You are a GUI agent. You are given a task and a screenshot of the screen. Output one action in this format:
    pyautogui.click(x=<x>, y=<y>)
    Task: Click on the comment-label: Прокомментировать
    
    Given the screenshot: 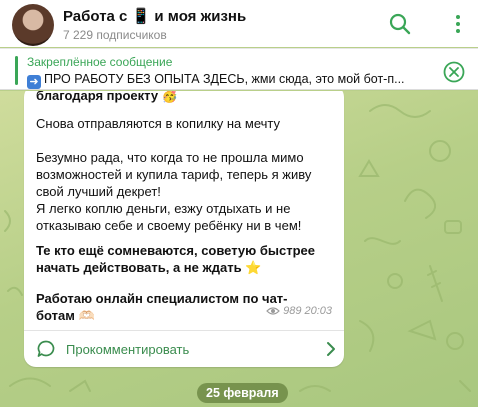 What is the action you would take?
    pyautogui.click(x=128, y=349)
    